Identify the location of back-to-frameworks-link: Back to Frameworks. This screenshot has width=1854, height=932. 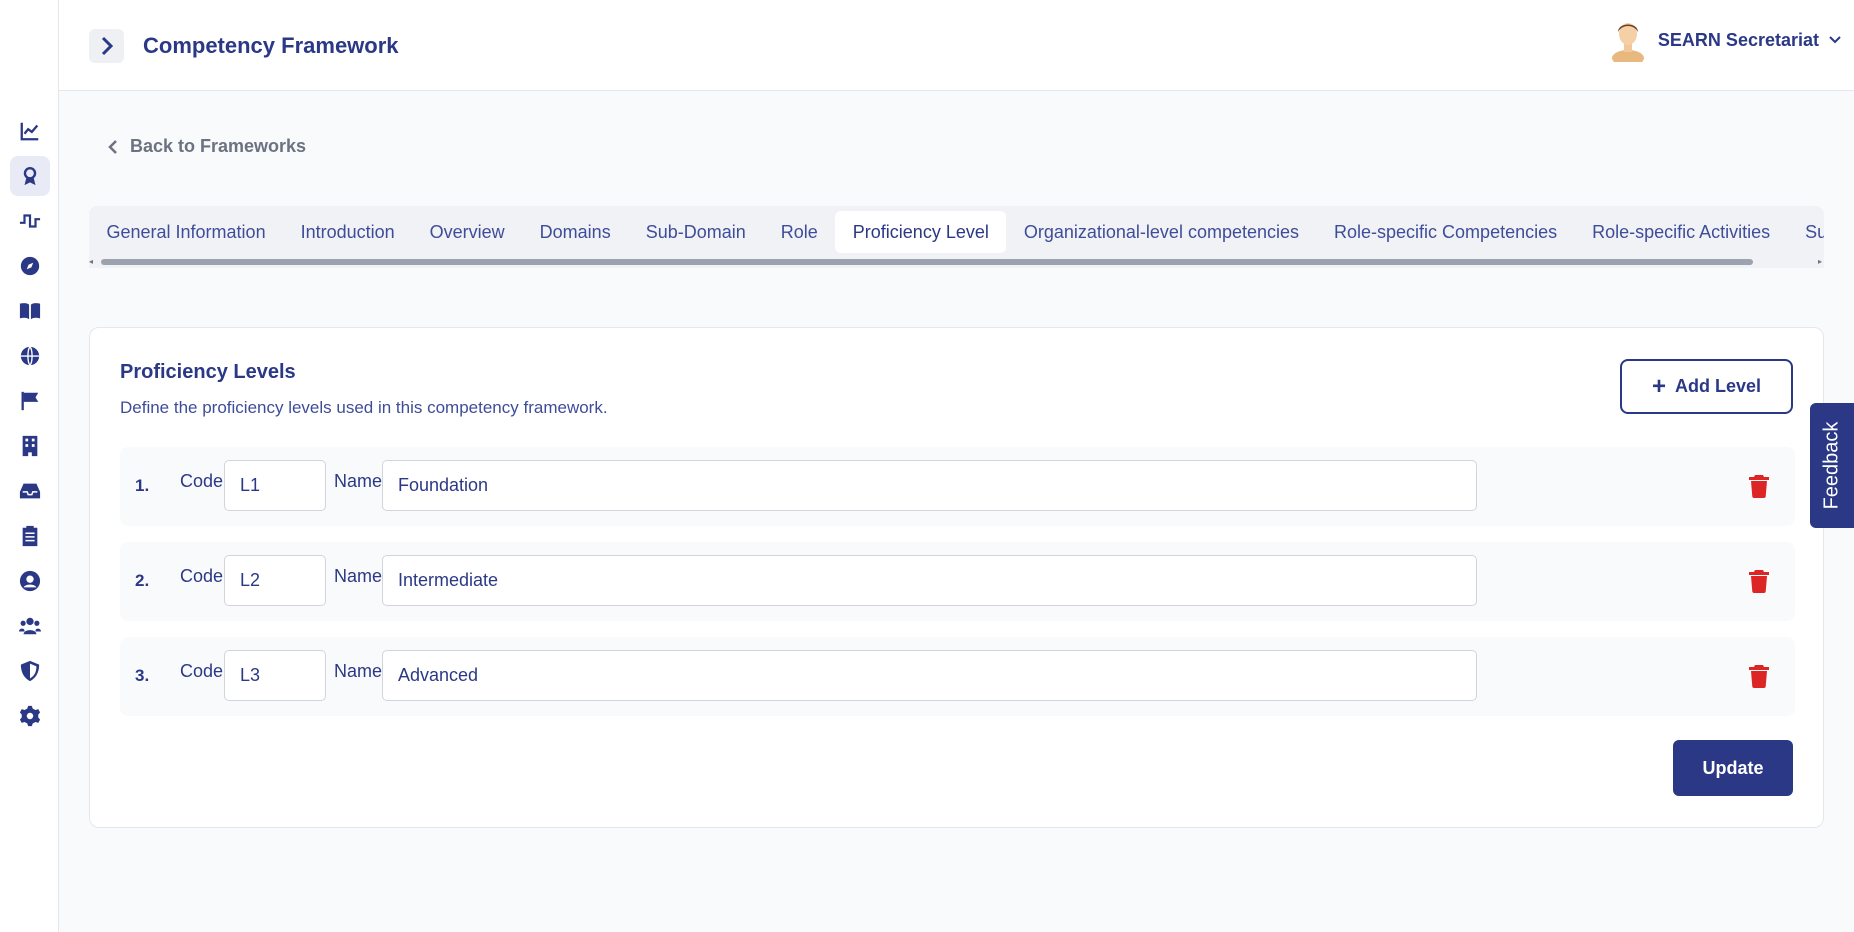
(207, 146).